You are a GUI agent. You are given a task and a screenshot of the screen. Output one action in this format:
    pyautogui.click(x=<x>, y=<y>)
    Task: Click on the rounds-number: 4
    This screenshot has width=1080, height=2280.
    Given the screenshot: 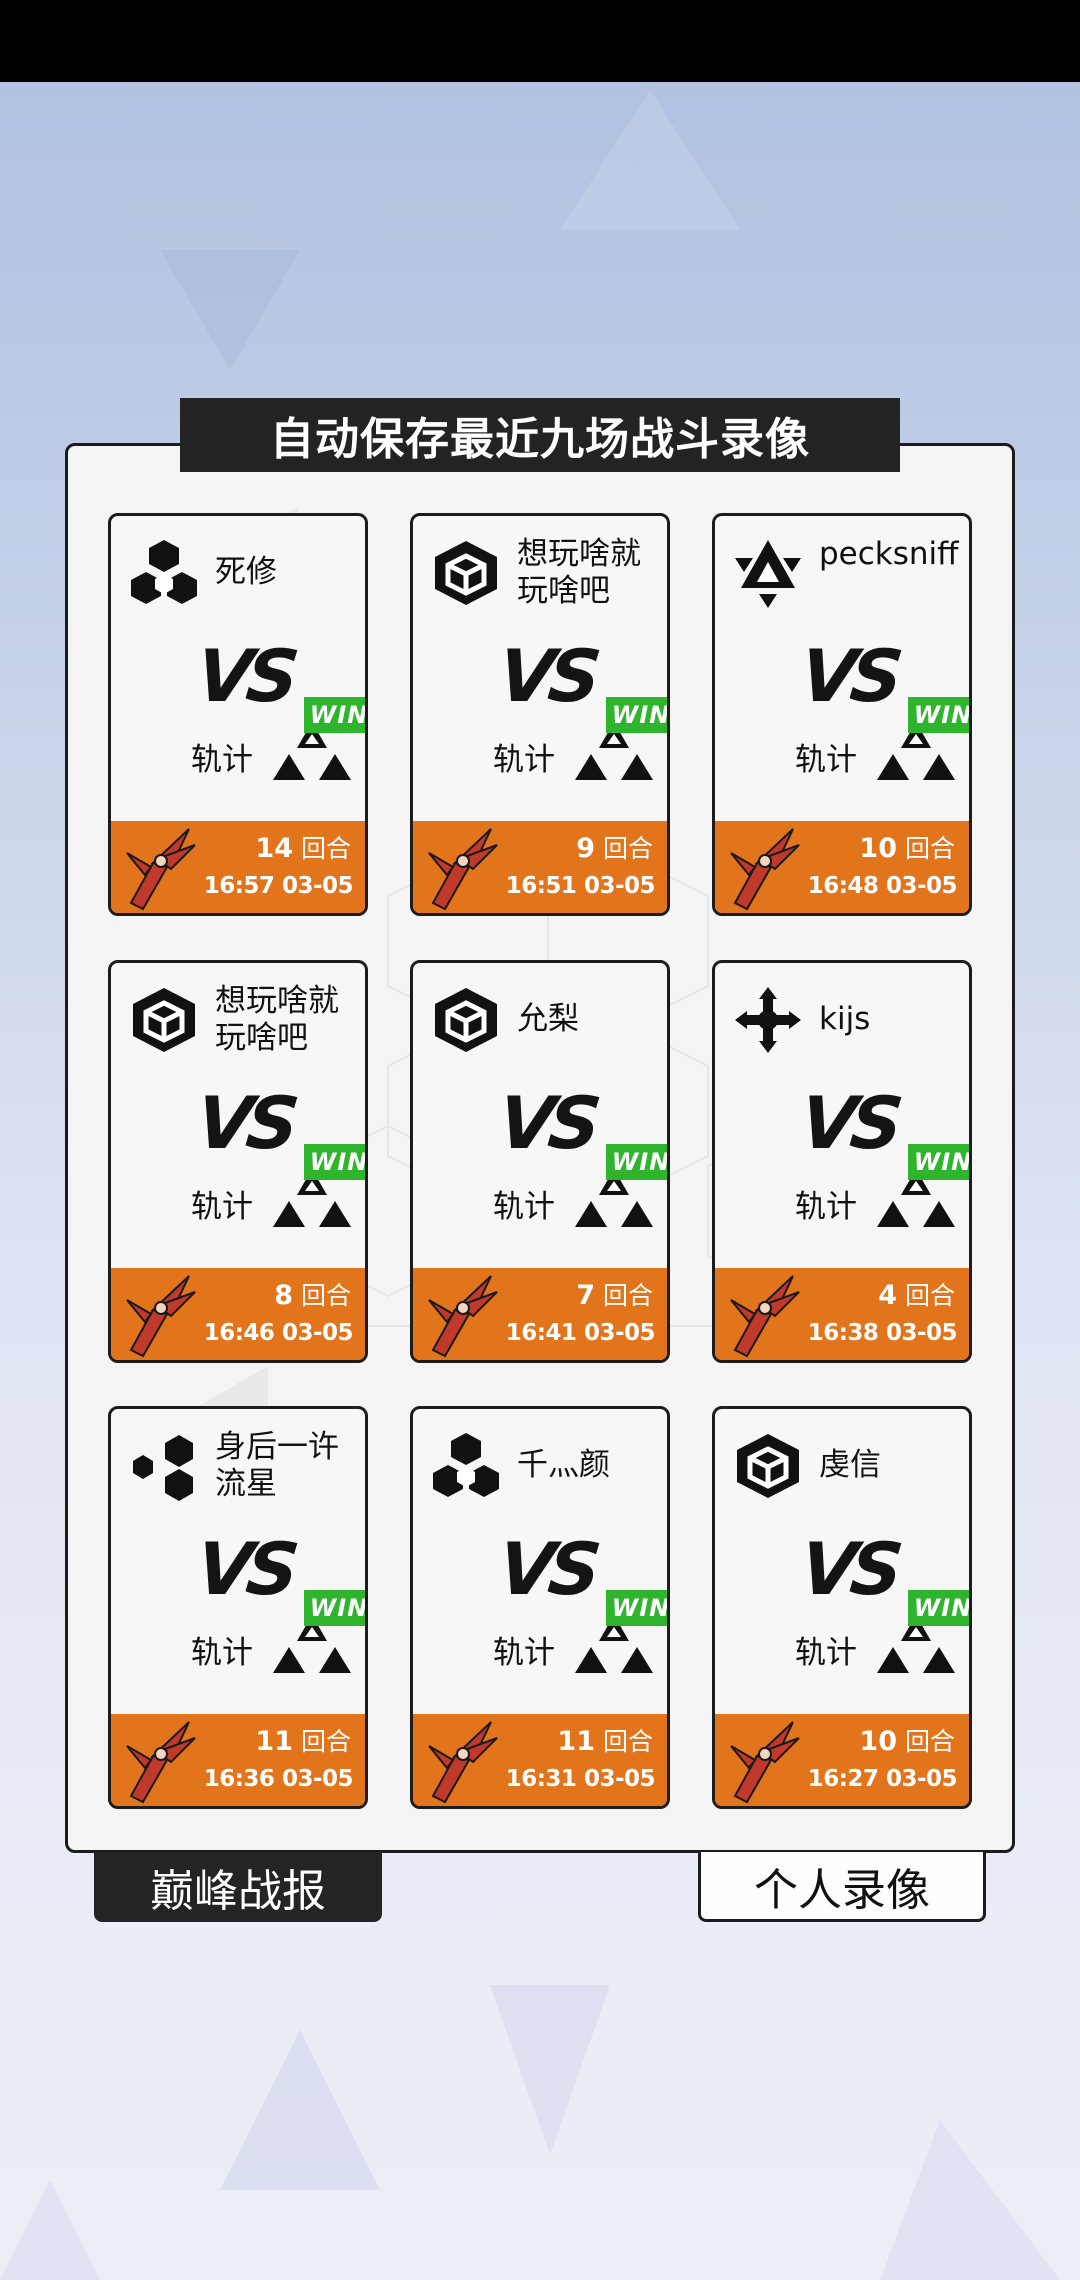 What is the action you would take?
    pyautogui.click(x=887, y=1295)
    